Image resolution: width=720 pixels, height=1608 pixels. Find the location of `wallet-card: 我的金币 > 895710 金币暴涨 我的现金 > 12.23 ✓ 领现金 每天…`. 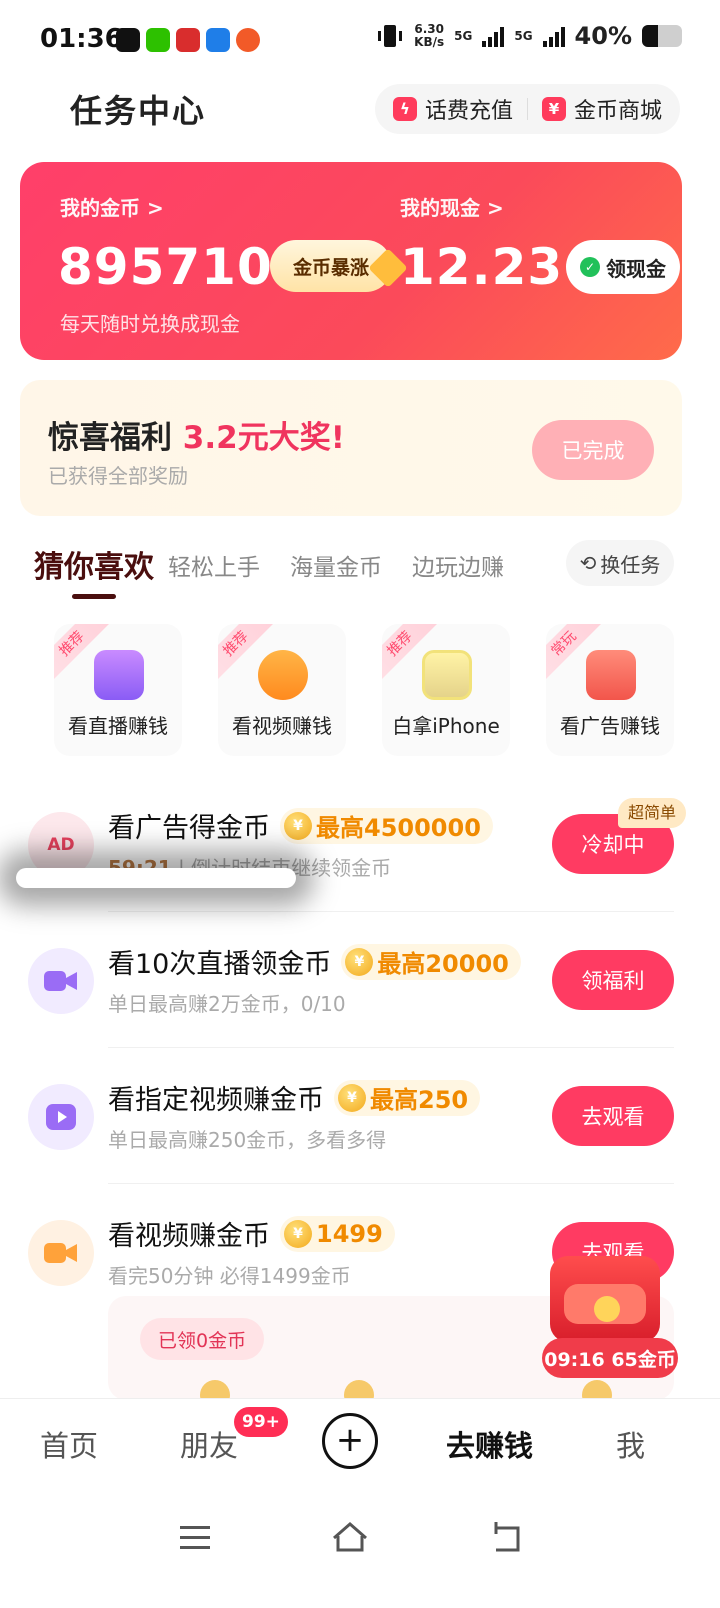

wallet-card: 我的金币 > 895710 金币暴涨 我的现金 > 12.23 ✓ 领现金 每天… is located at coordinates (351, 261).